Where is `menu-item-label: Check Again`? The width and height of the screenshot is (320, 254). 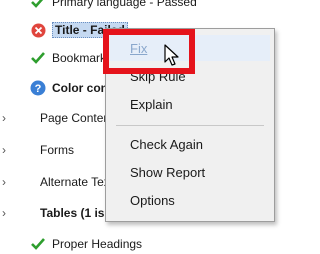 menu-item-label: Check Again is located at coordinates (166, 144).